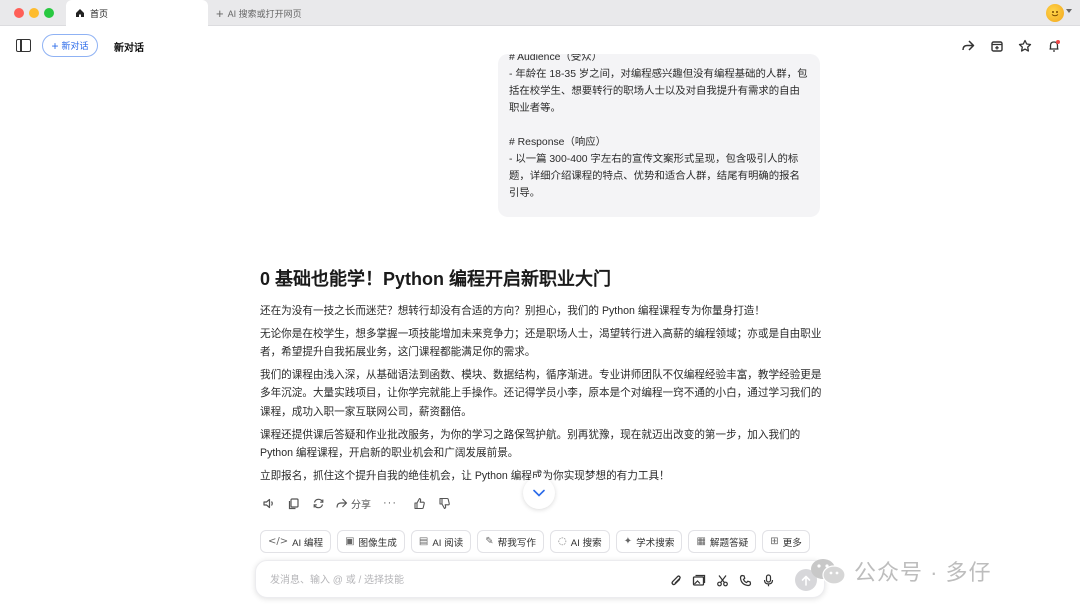 This screenshot has height=614, width=1080. What do you see at coordinates (699, 580) in the screenshot?
I see `image-icon` at bounding box center [699, 580].